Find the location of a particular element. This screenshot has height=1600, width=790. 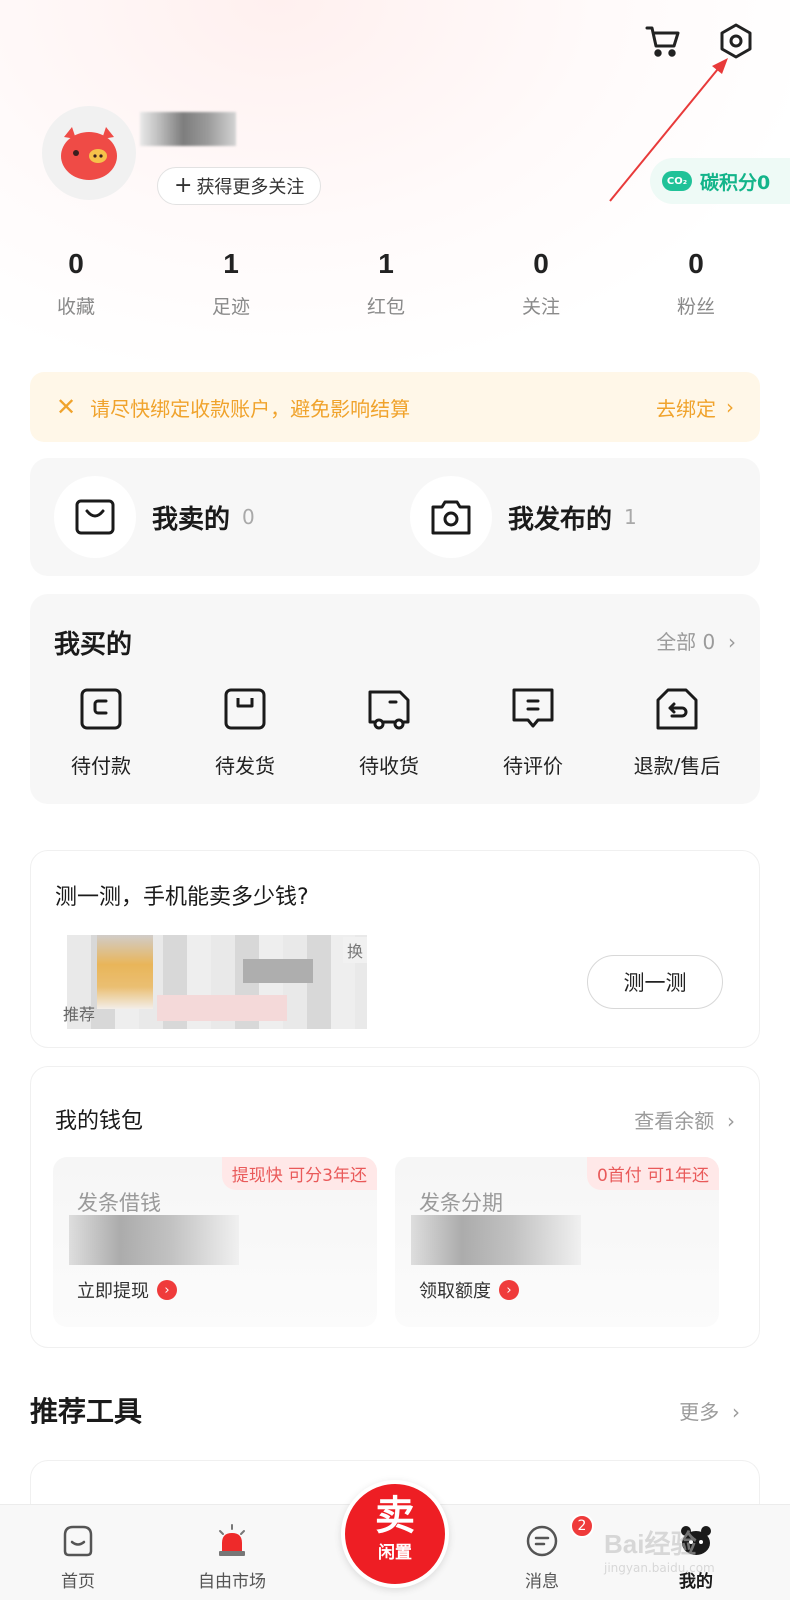

phone-valuation-title: 测一测，手机能卖多少钱? is located at coordinates (182, 897).